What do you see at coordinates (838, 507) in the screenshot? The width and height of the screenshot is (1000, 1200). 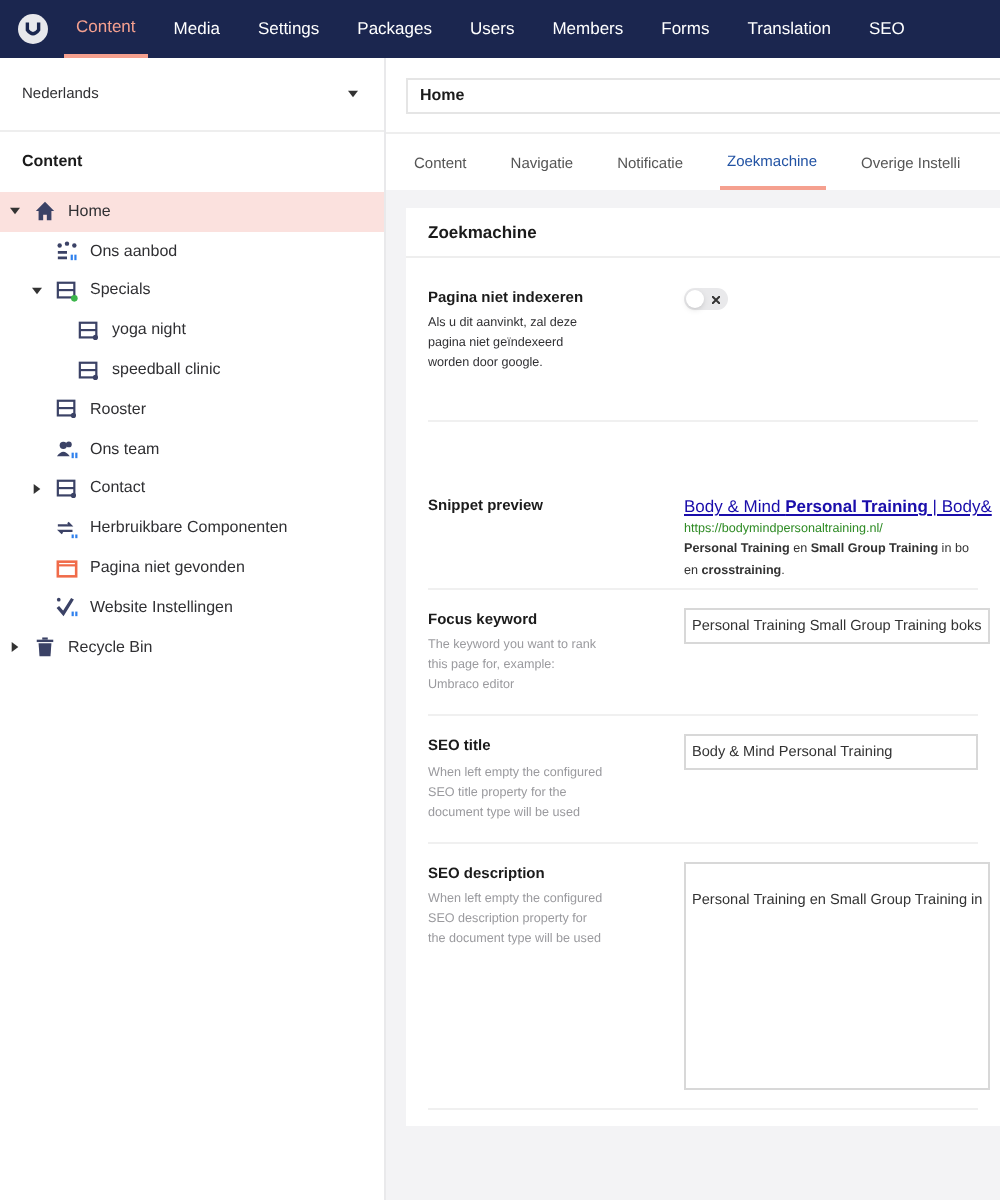 I see `snippet-title-link: Body & Mind Personal Training | Body&` at bounding box center [838, 507].